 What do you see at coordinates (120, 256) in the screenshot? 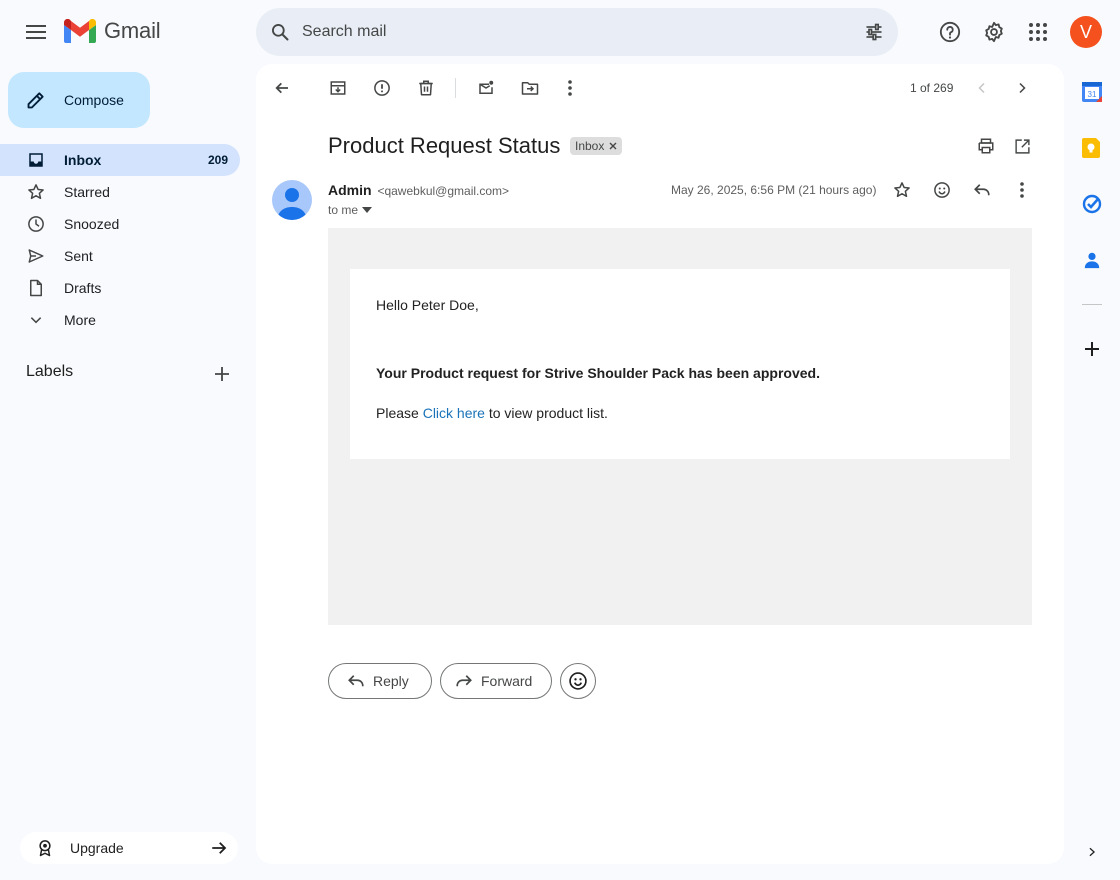
I see `sidebar-item-sent: Sent` at bounding box center [120, 256].